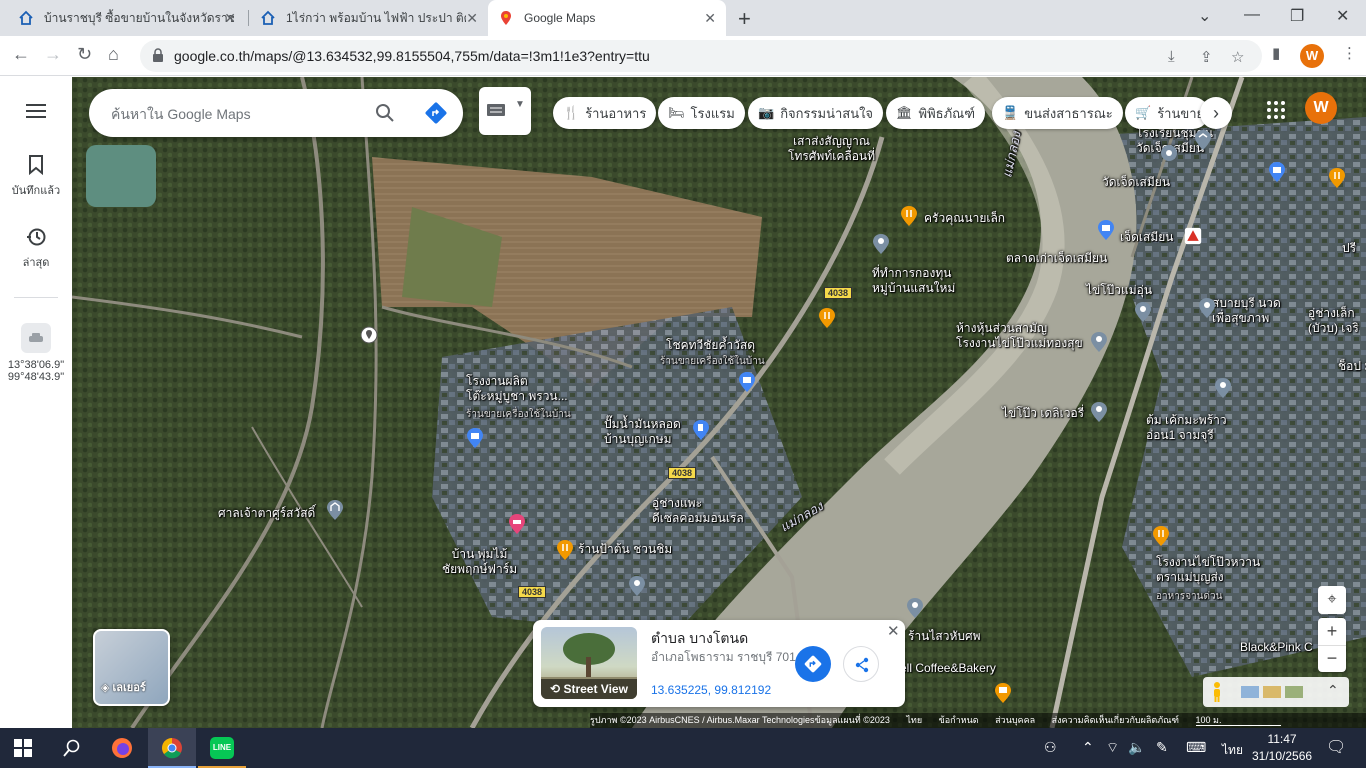  Describe the element at coordinates (1015, 720) in the screenshot. I see `footer-privacy: ส่วนบุคคล` at that location.